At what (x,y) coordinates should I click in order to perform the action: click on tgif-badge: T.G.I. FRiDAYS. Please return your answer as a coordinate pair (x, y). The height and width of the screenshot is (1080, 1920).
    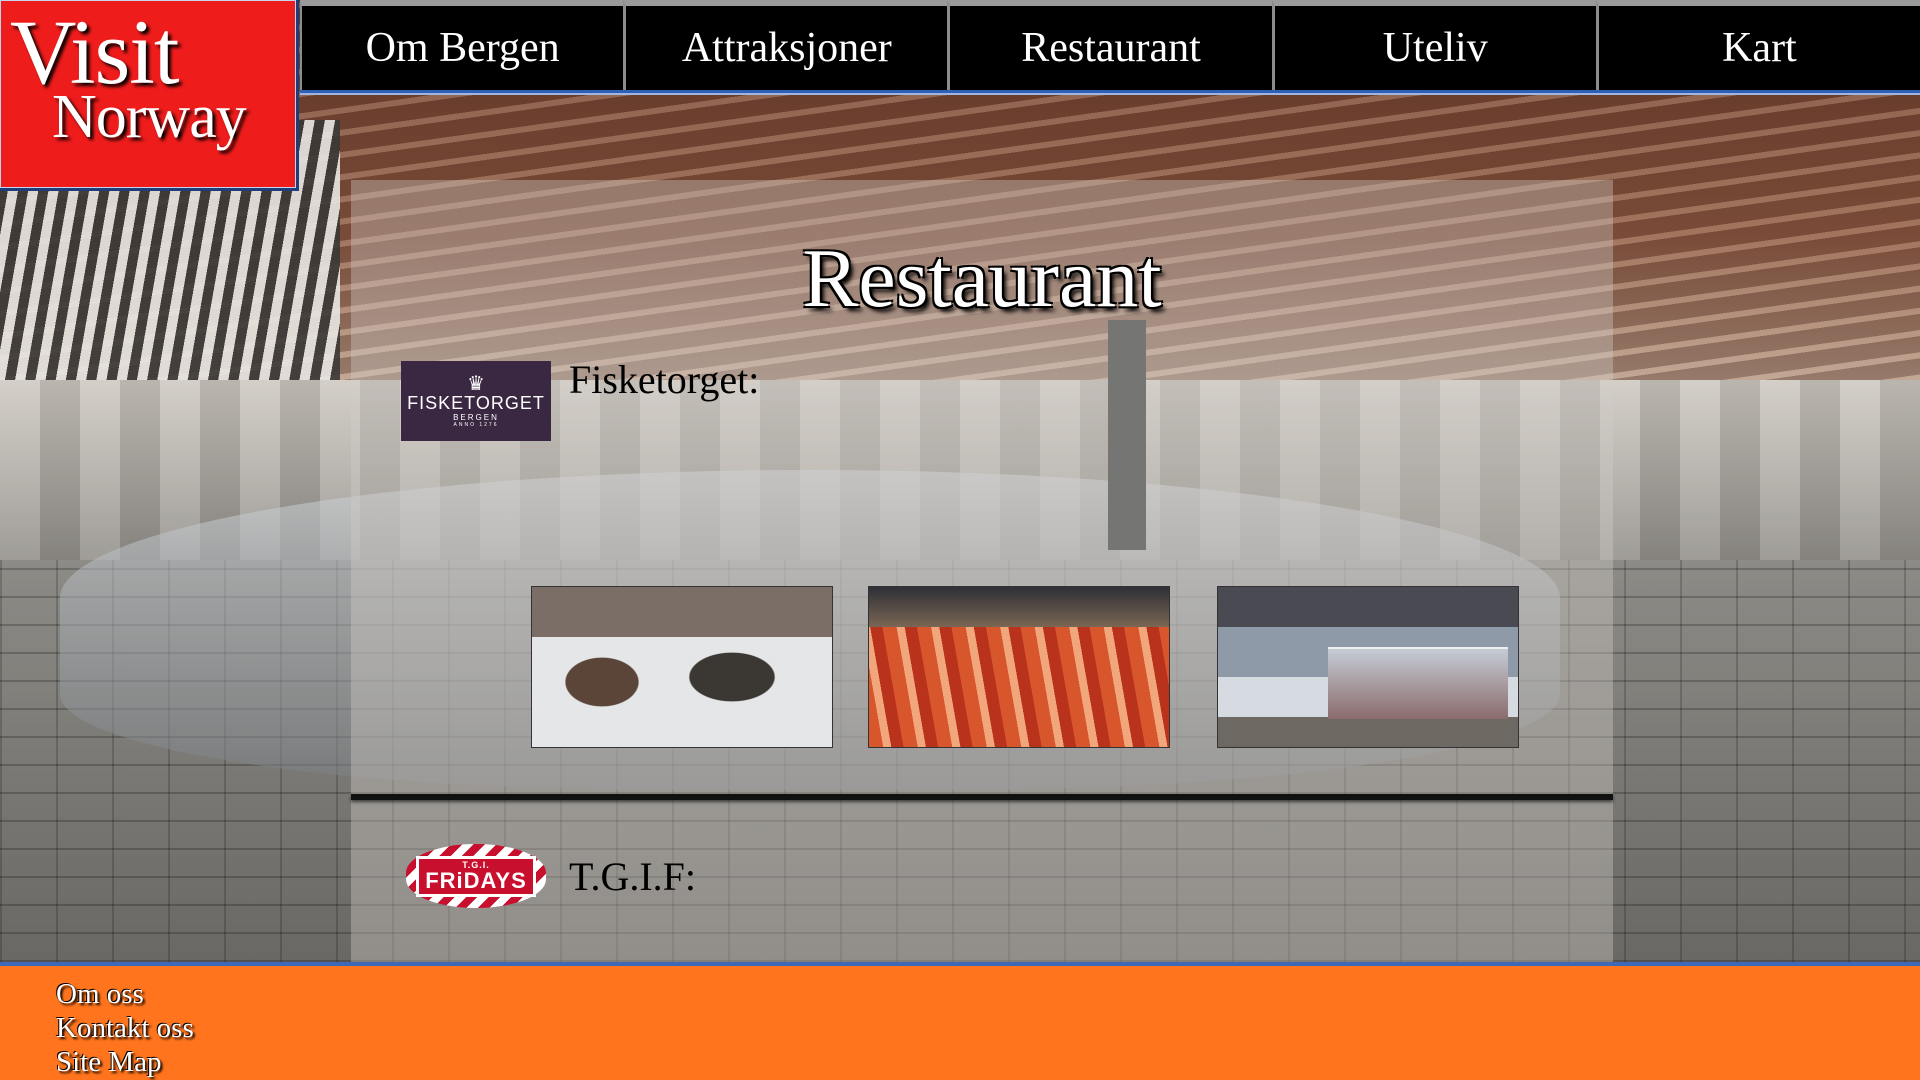
    Looking at the image, I should click on (476, 876).